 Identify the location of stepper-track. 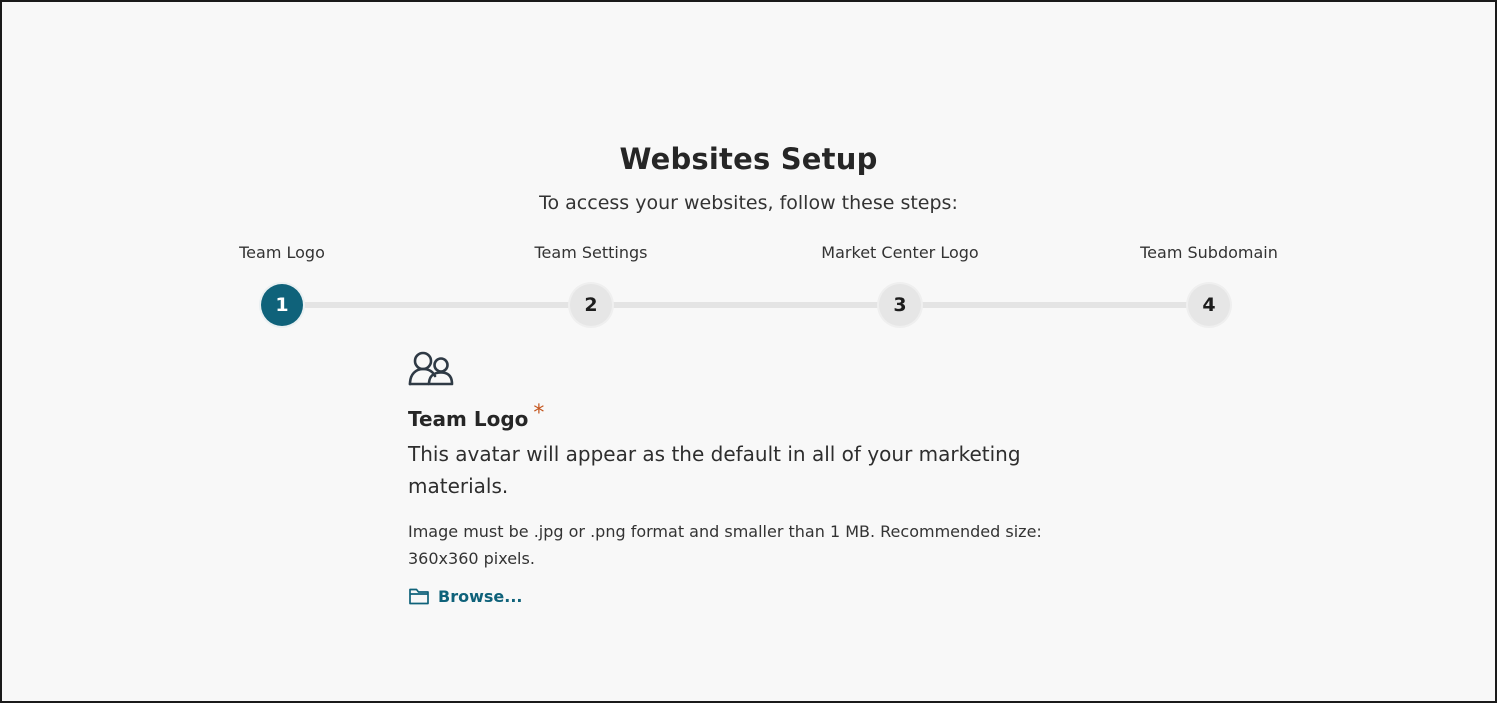
(745, 305).